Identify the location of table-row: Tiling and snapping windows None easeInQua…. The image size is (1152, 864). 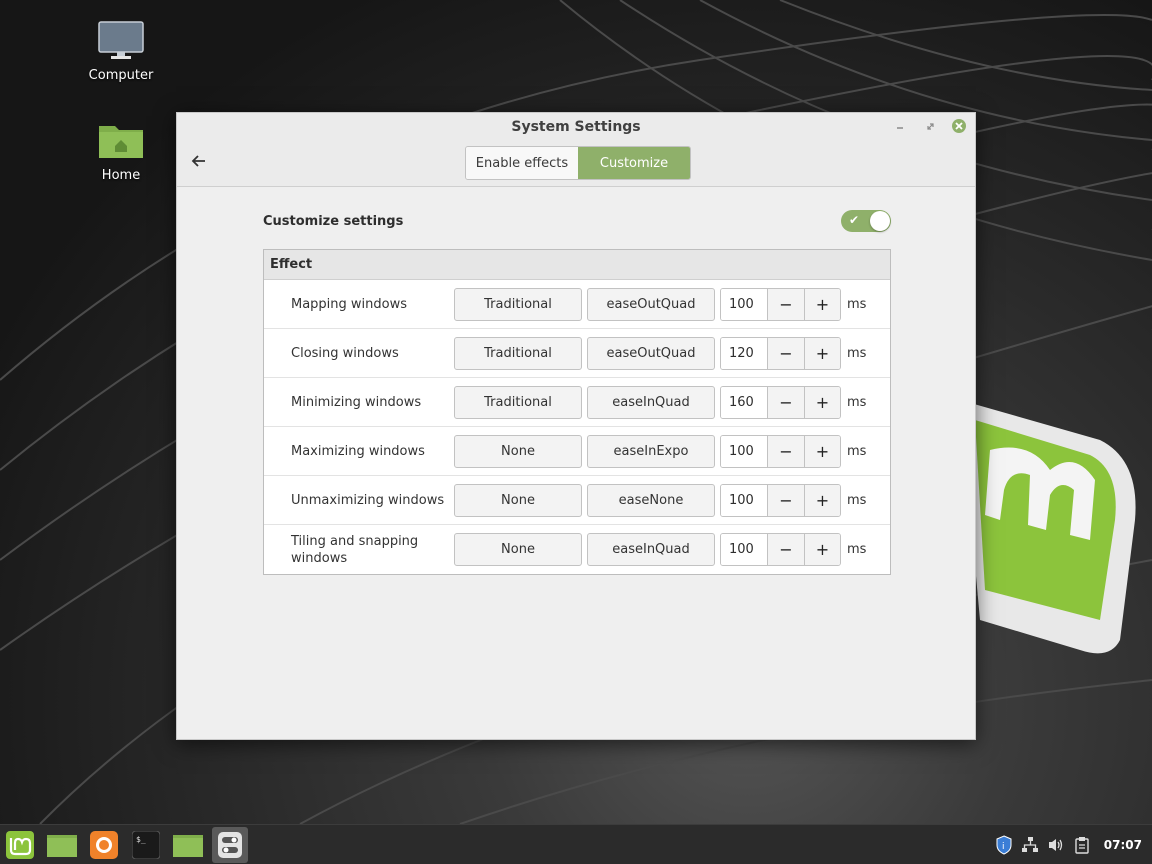
(577, 549).